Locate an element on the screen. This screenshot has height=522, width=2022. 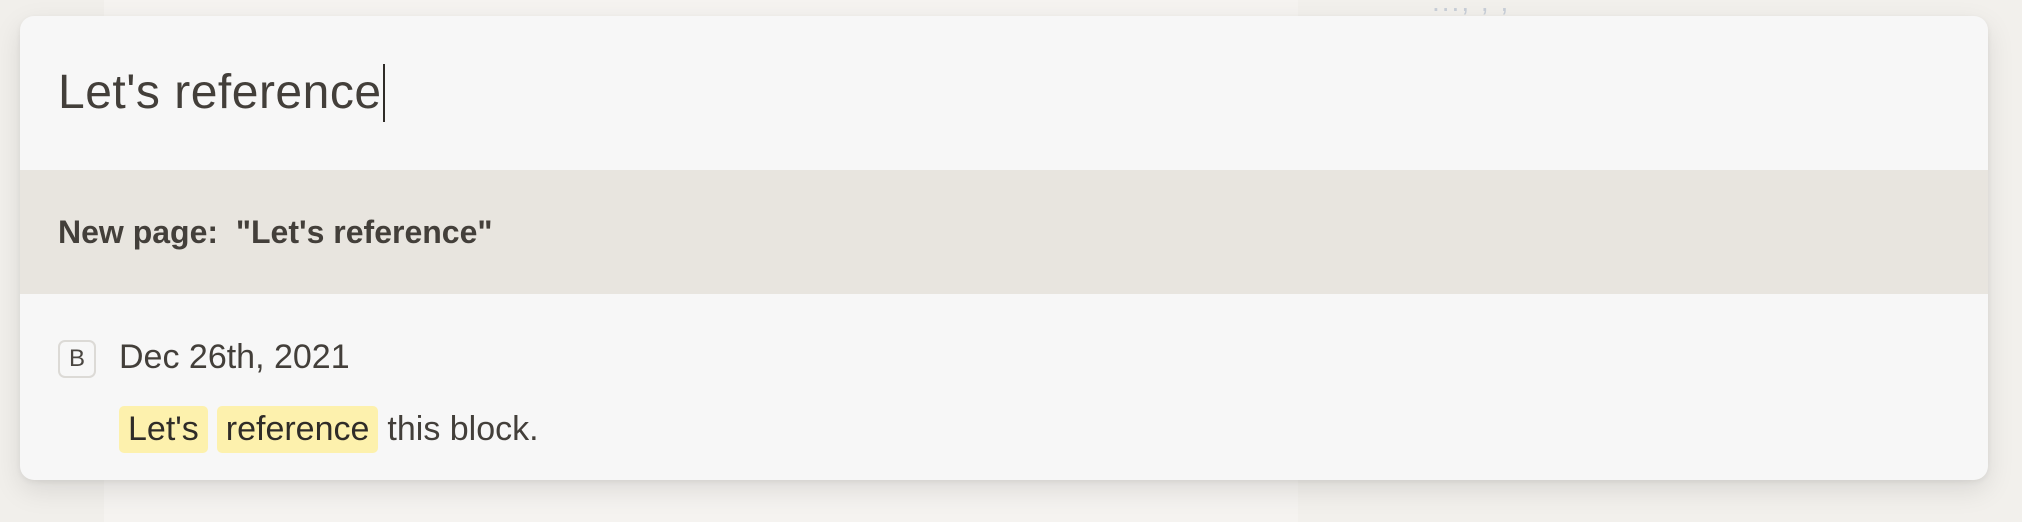
snippet-rest-text: this block. is located at coordinates (463, 429).